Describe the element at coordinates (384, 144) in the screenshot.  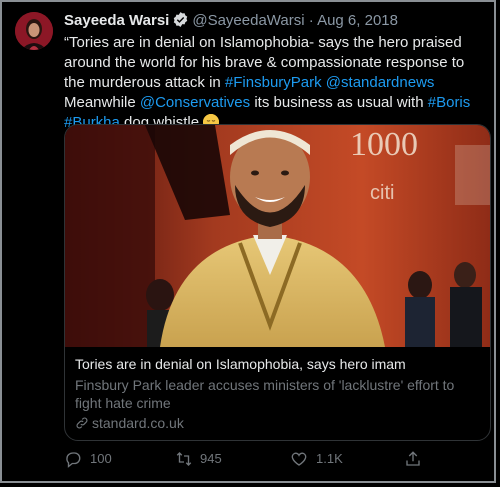
I see `backdrop-number: 1000` at that location.